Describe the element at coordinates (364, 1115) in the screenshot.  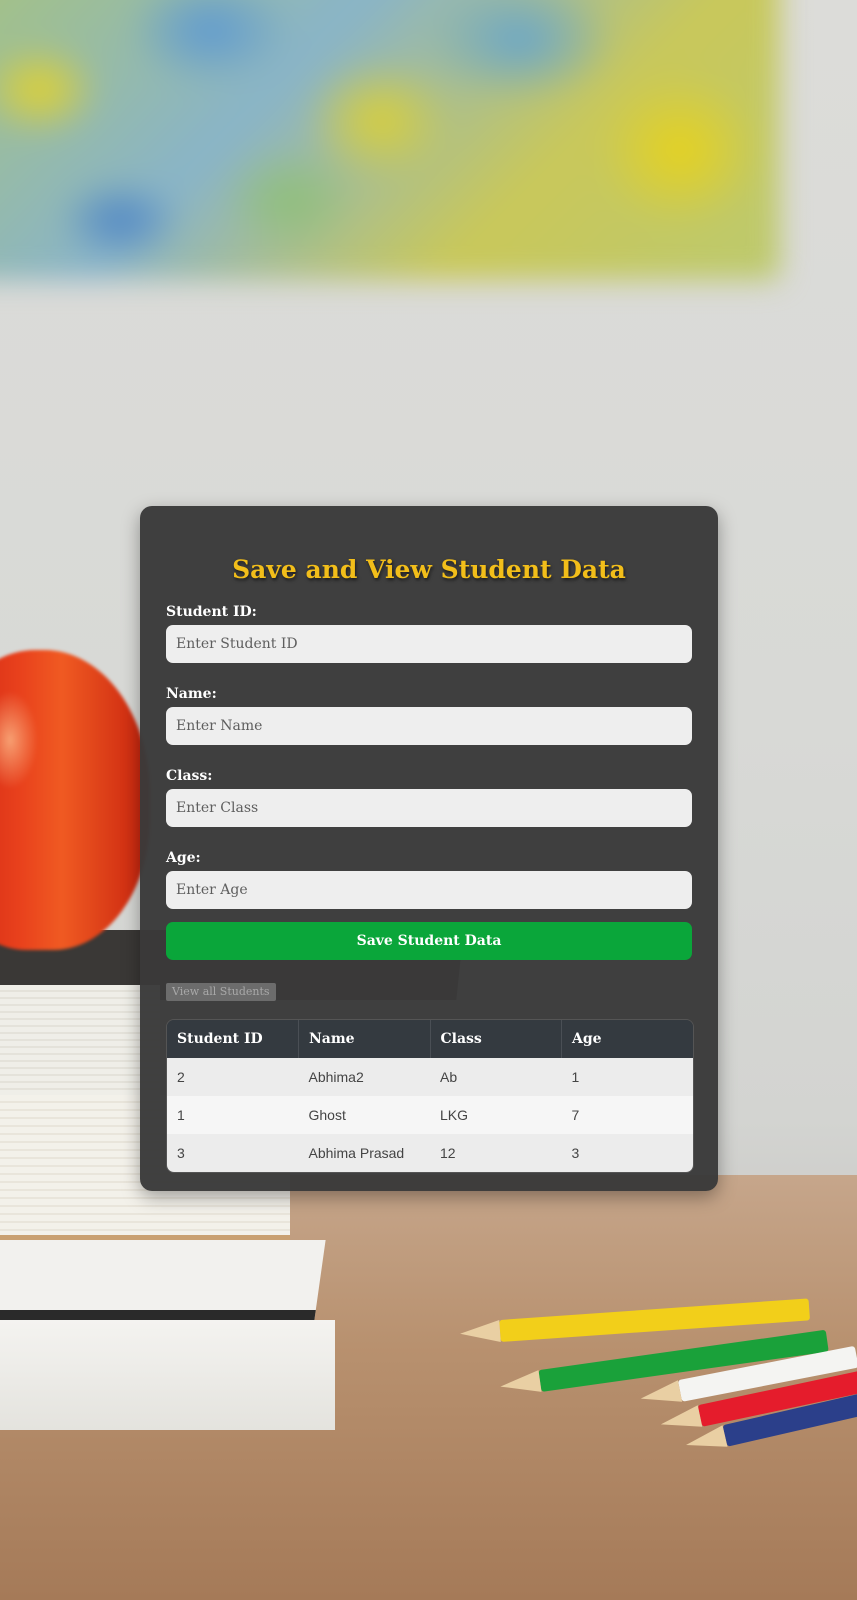
I see `cell-name: Ghost` at that location.